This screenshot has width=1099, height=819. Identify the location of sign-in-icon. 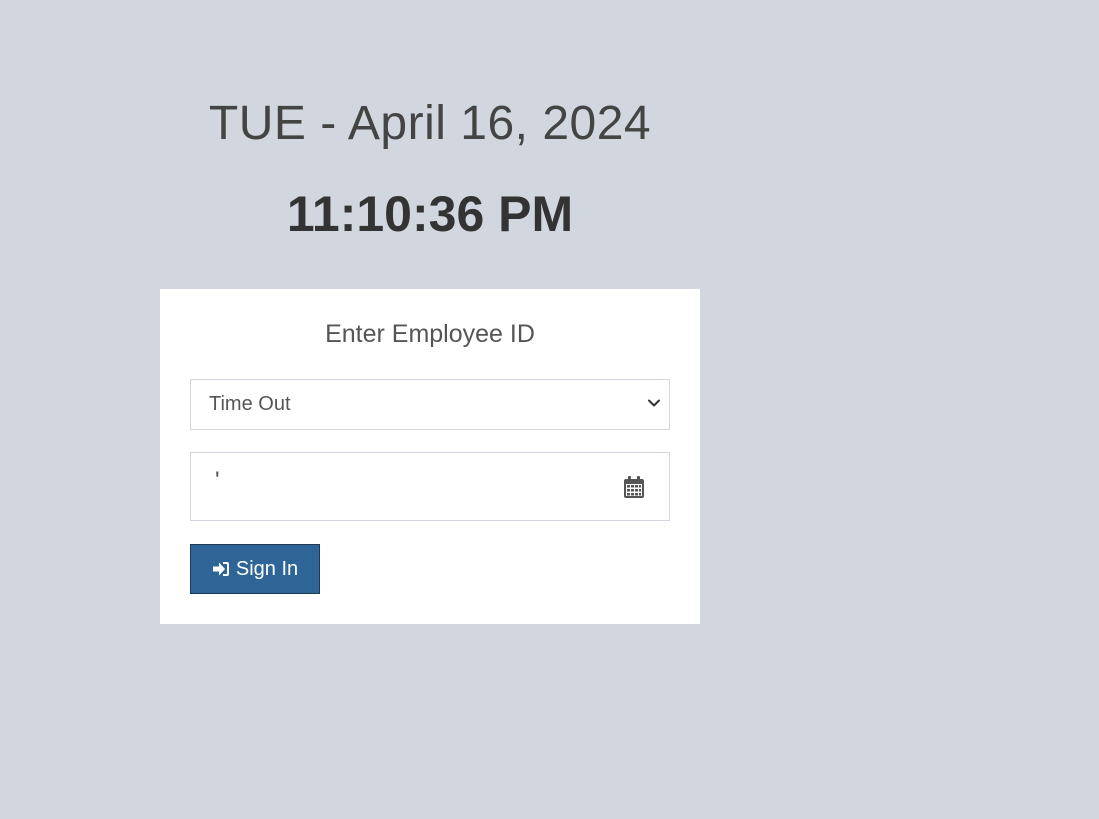
(220, 569).